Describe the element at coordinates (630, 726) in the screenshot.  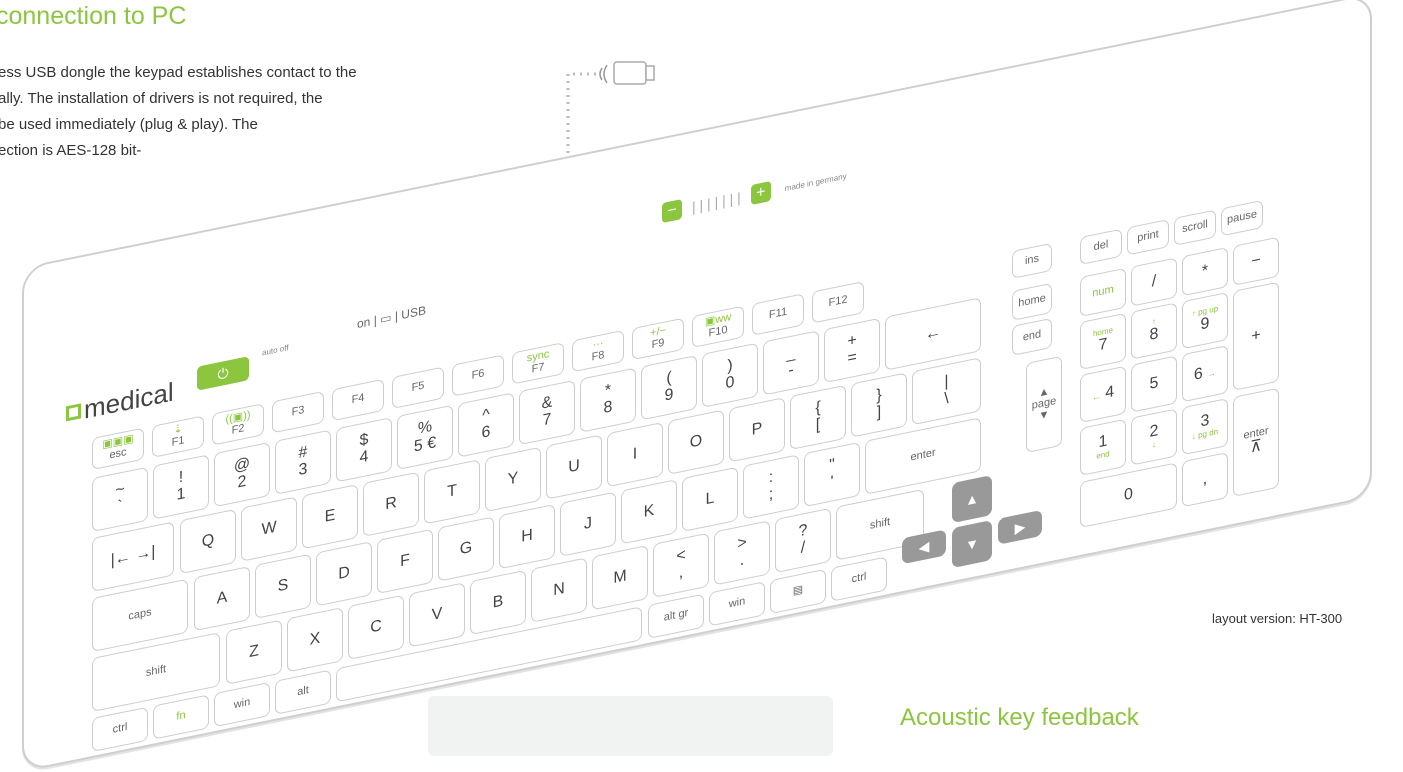
I see `product-photo-fragment` at that location.